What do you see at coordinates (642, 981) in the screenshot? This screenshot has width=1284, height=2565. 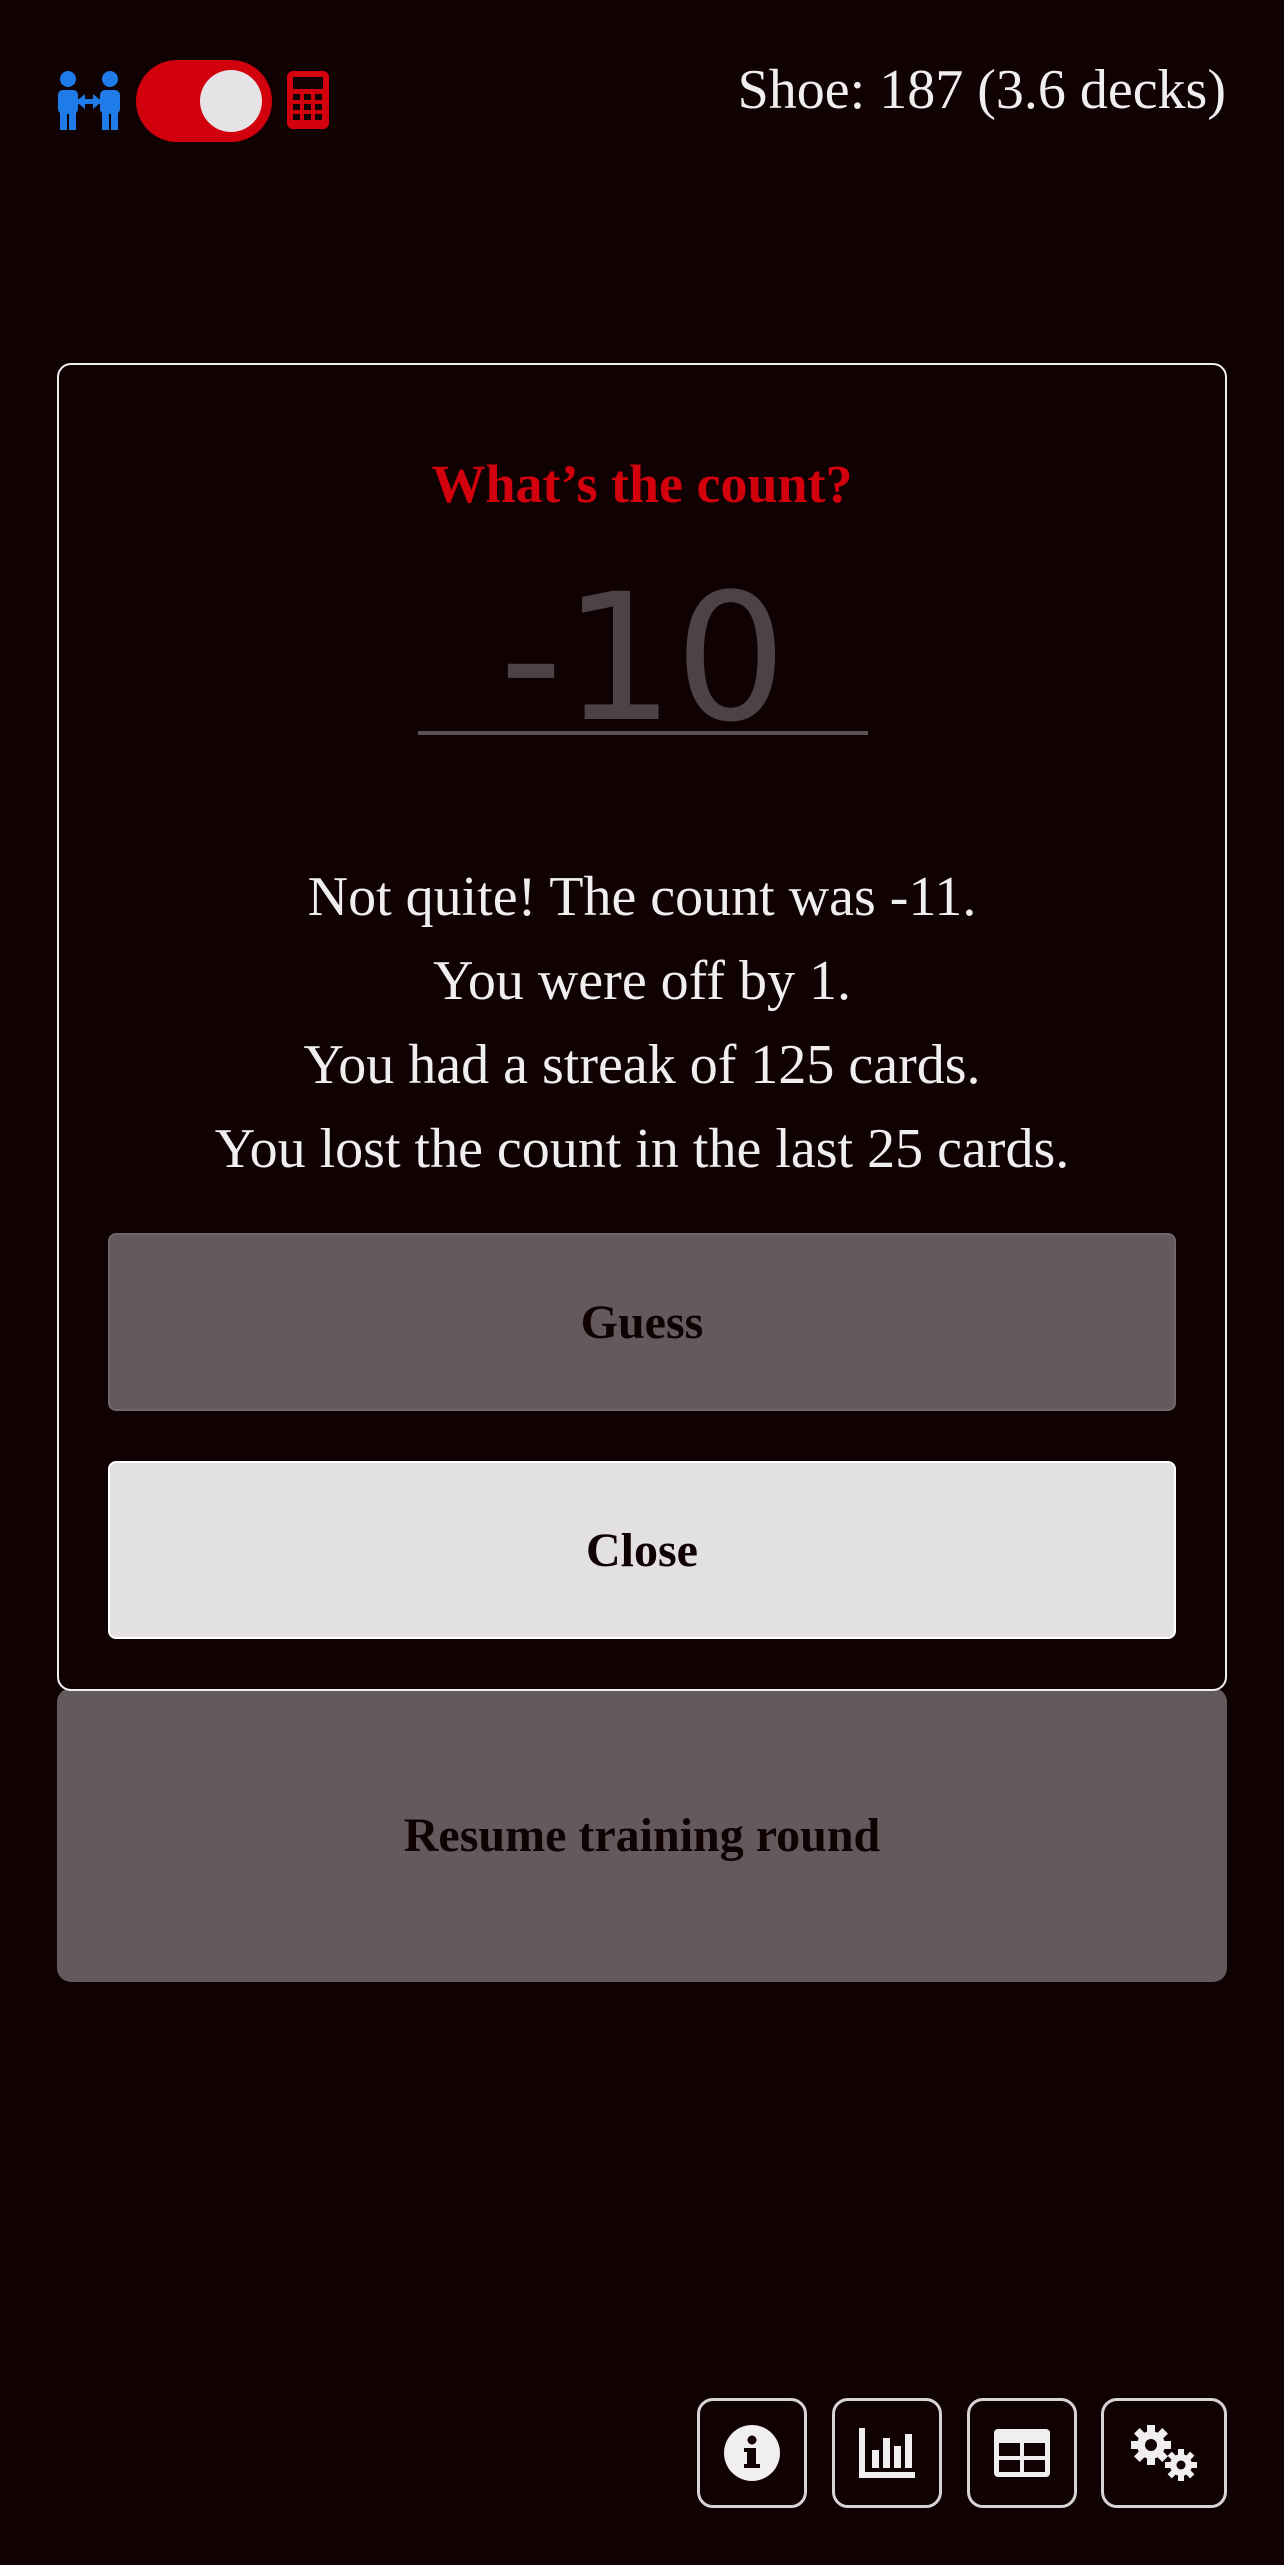 I see `feedback-line: You were off by 1.` at bounding box center [642, 981].